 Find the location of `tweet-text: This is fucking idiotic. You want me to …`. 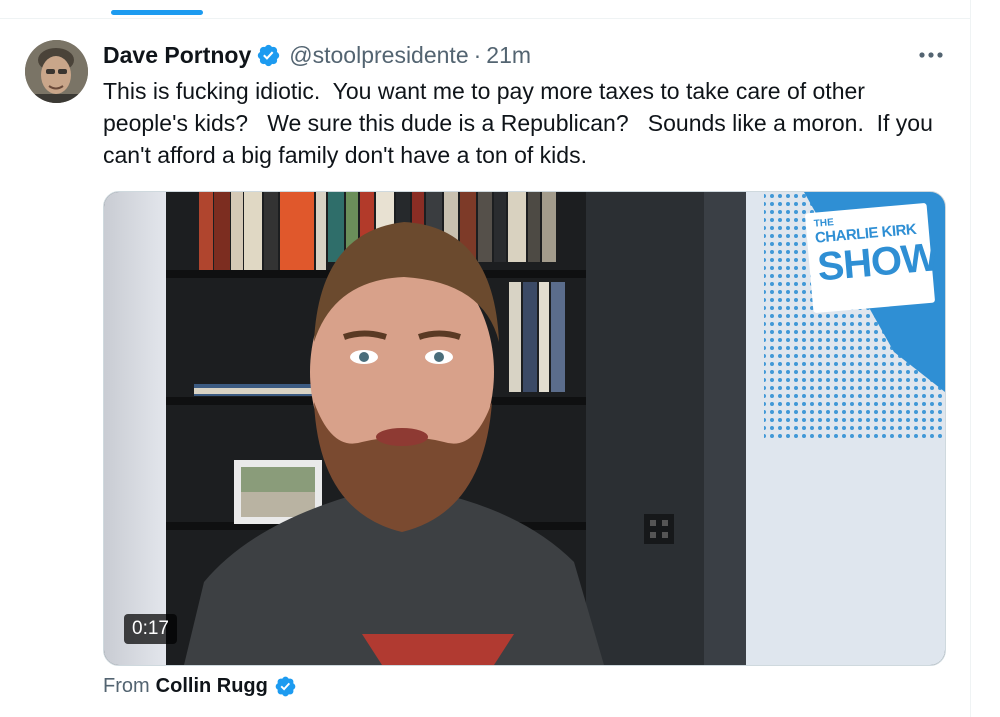

tweet-text: This is fucking idiotic. You want me to … is located at coordinates (521, 123).